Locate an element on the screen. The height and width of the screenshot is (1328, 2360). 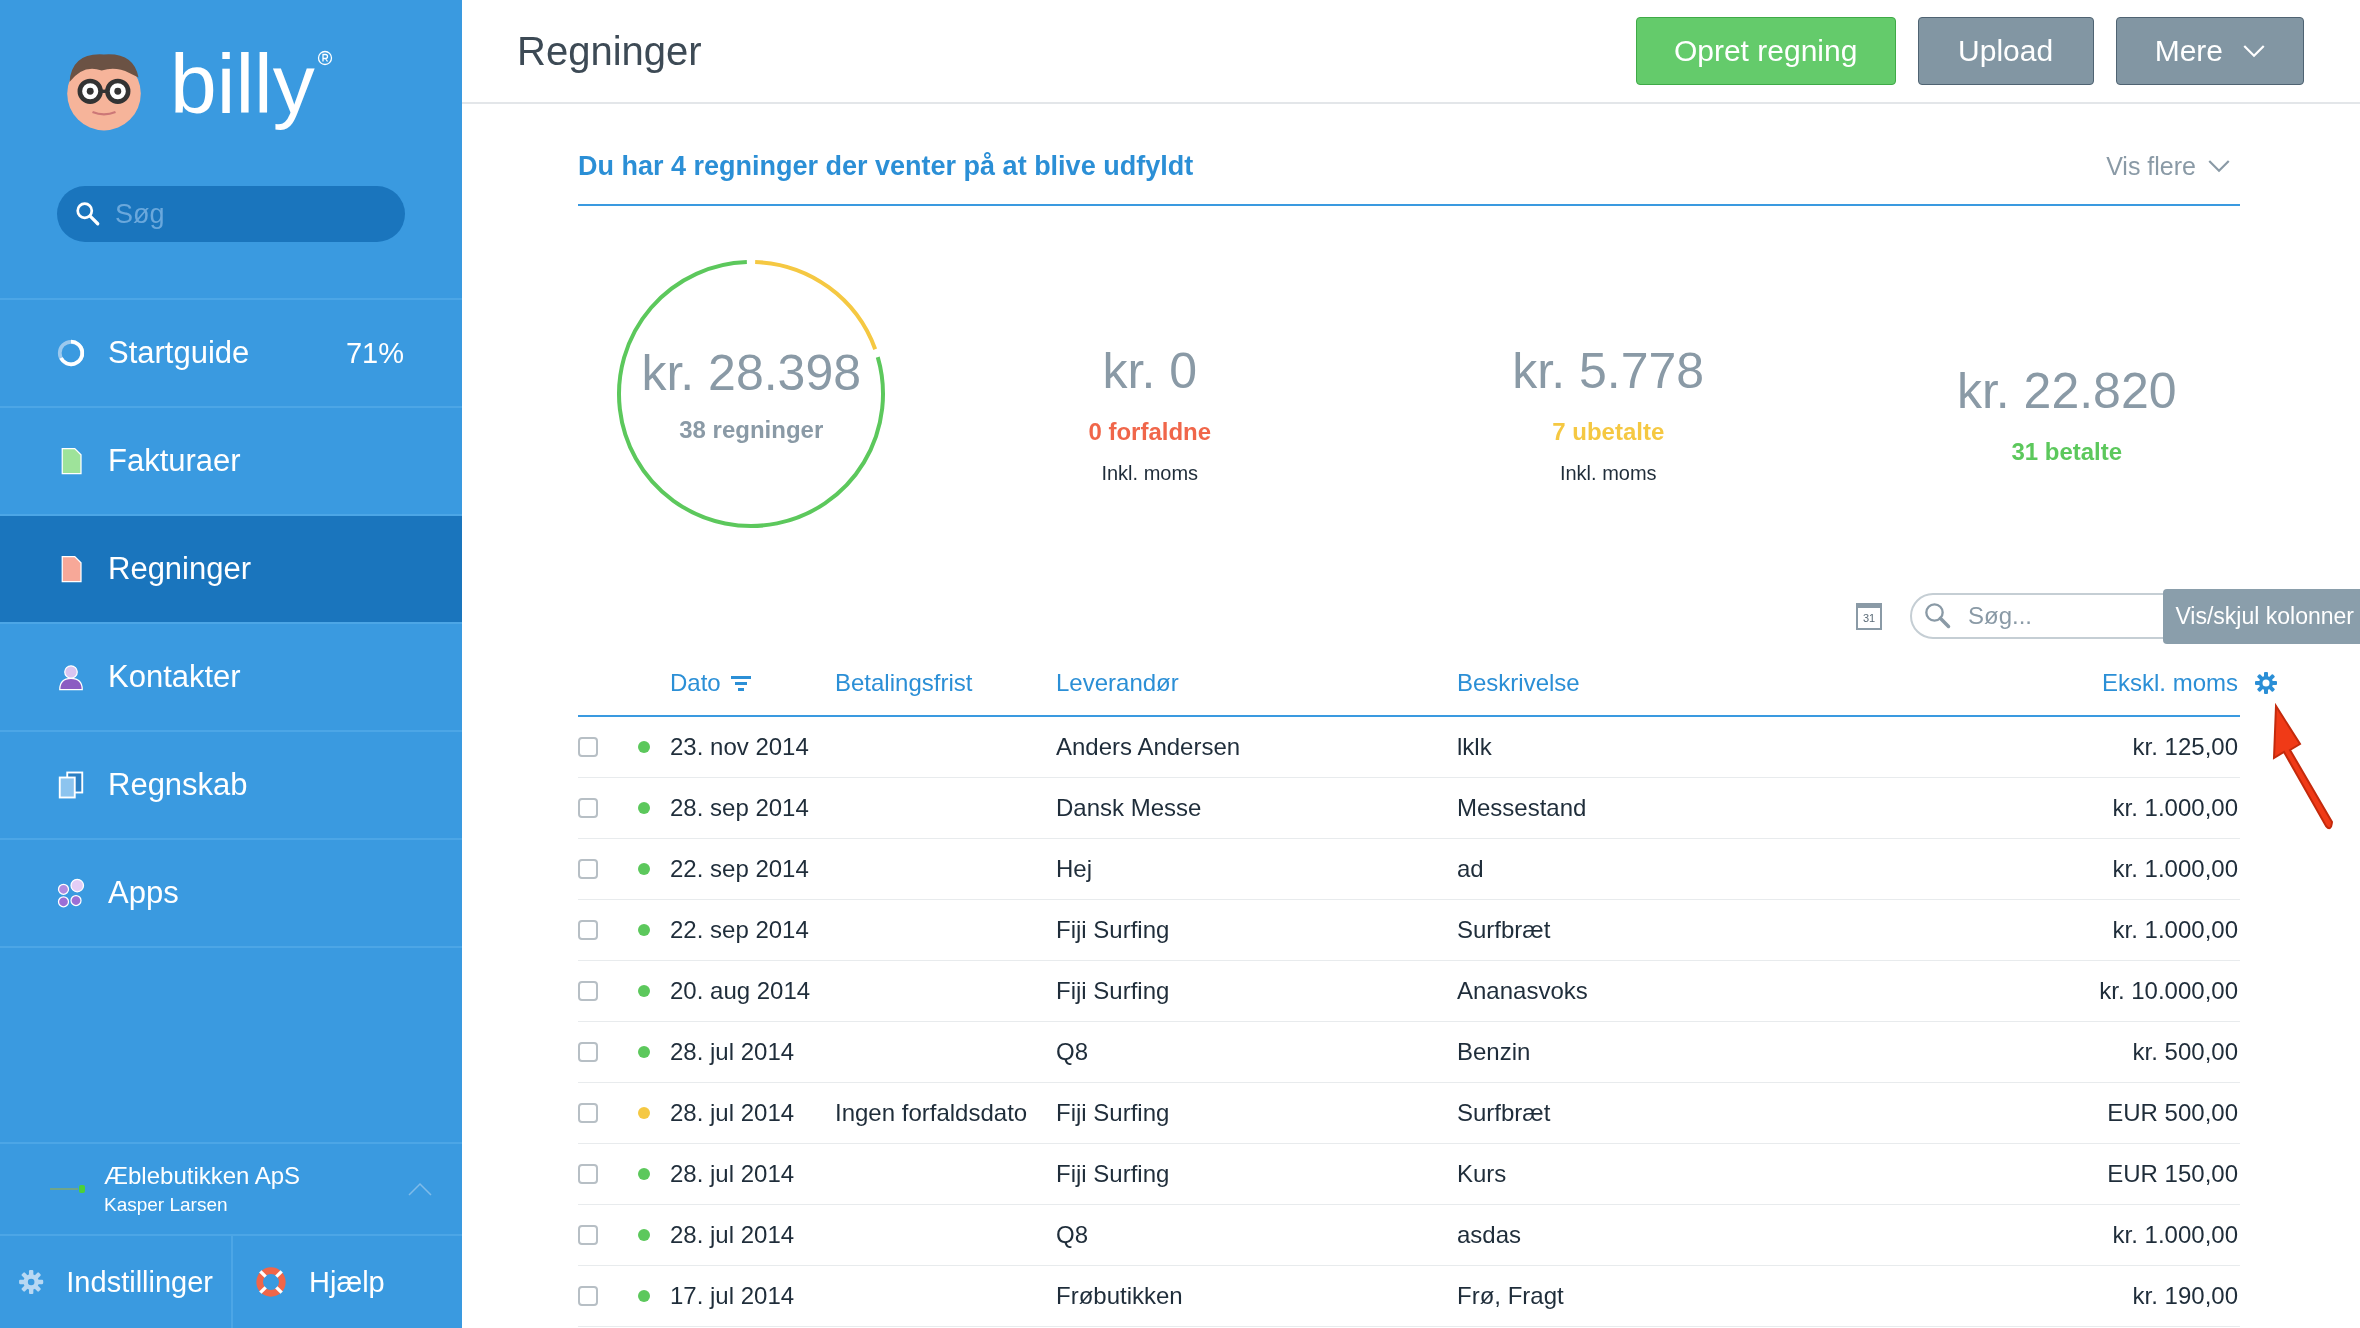
lifebuoy-icon is located at coordinates (271, 1282).